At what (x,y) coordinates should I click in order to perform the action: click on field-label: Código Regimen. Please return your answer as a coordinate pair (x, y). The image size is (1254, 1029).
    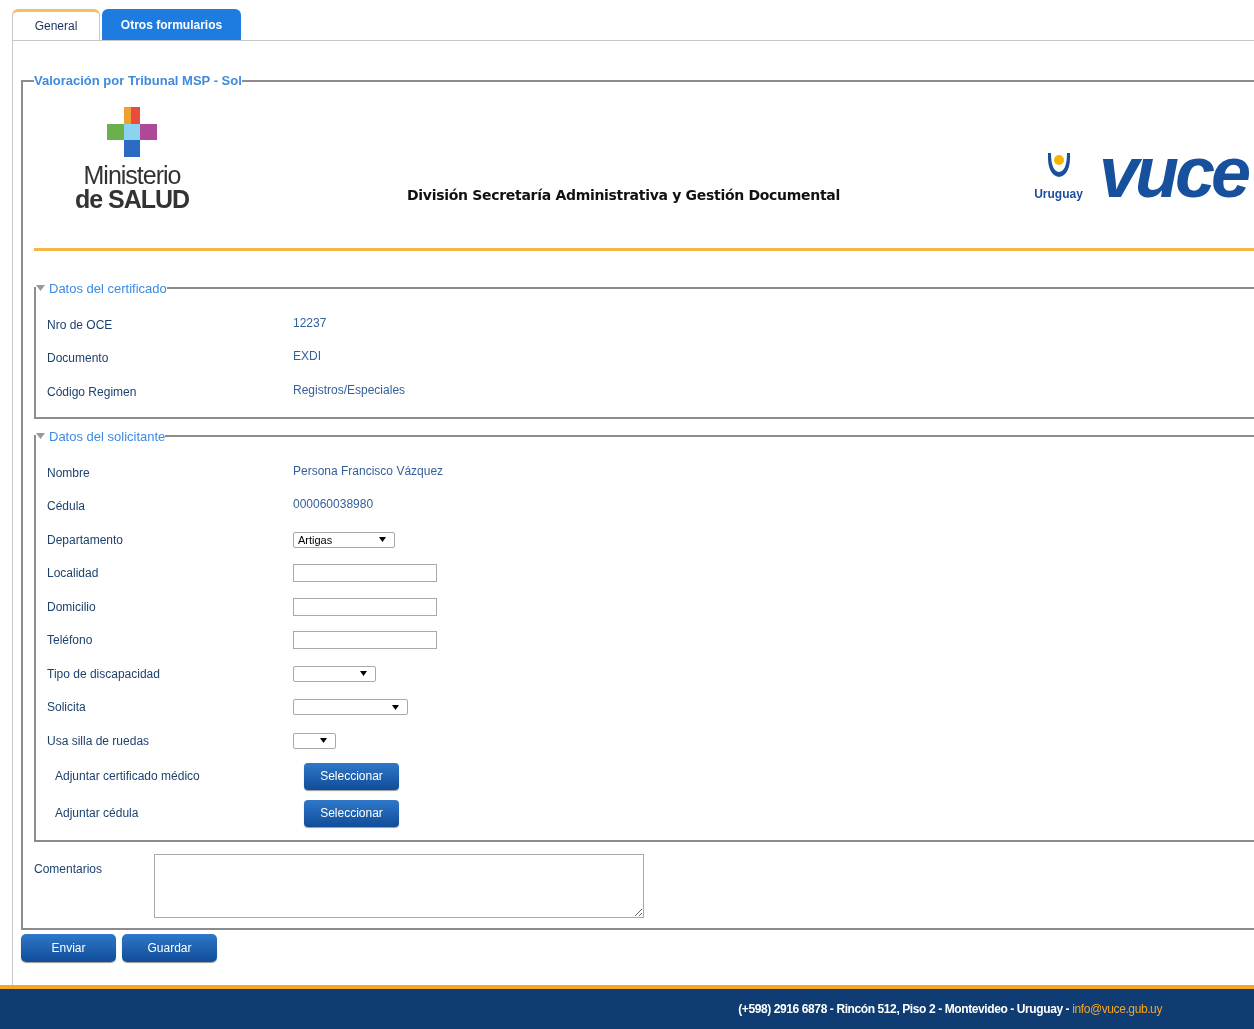
    Looking at the image, I should click on (92, 392).